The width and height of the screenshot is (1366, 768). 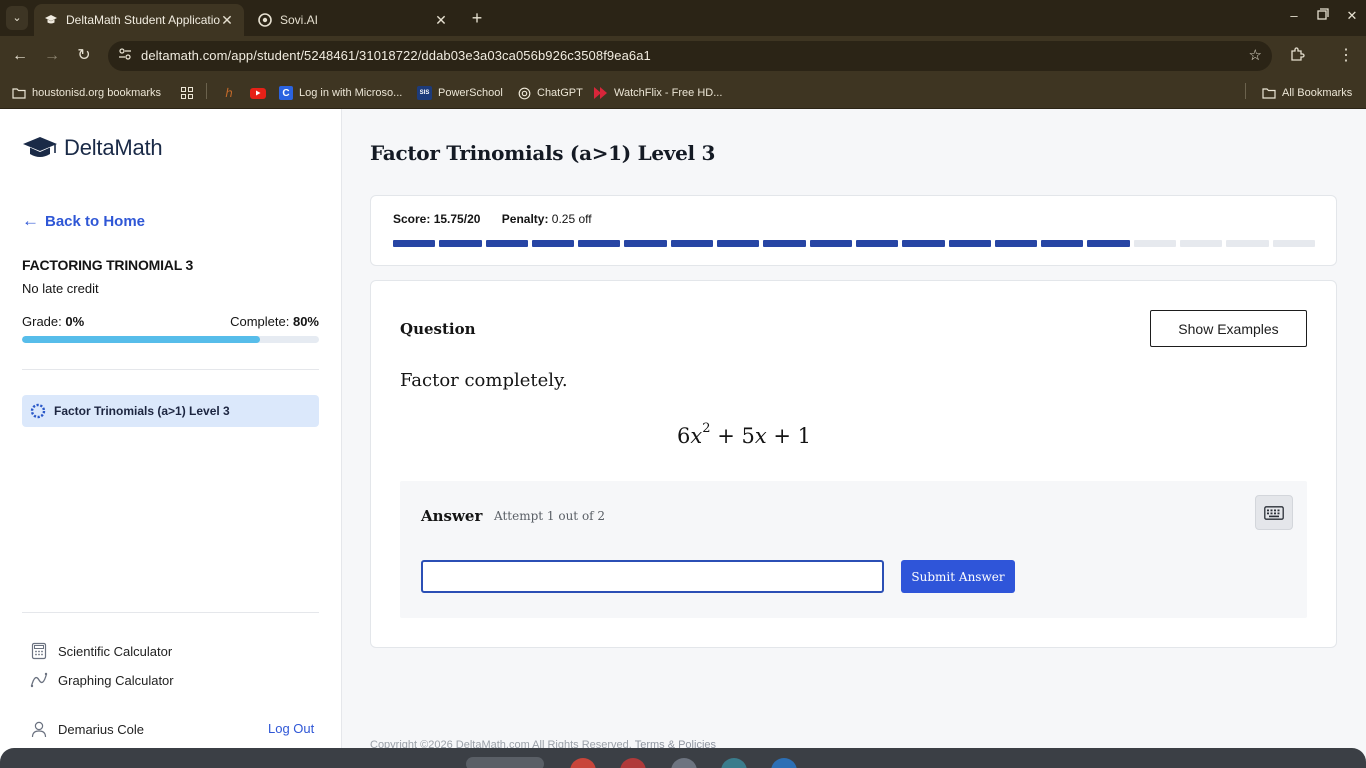 I want to click on bookmark-powerschool: SIS PowerSchool, so click(x=460, y=93).